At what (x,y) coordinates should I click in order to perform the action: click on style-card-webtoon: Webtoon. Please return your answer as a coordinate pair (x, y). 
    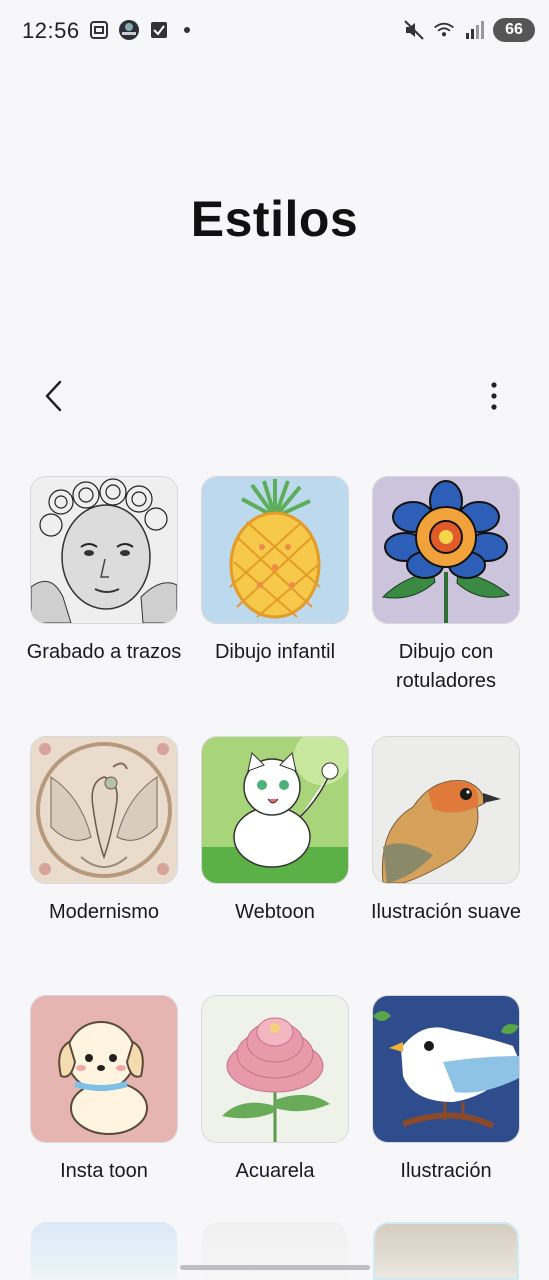
    Looking at the image, I should click on (275, 831).